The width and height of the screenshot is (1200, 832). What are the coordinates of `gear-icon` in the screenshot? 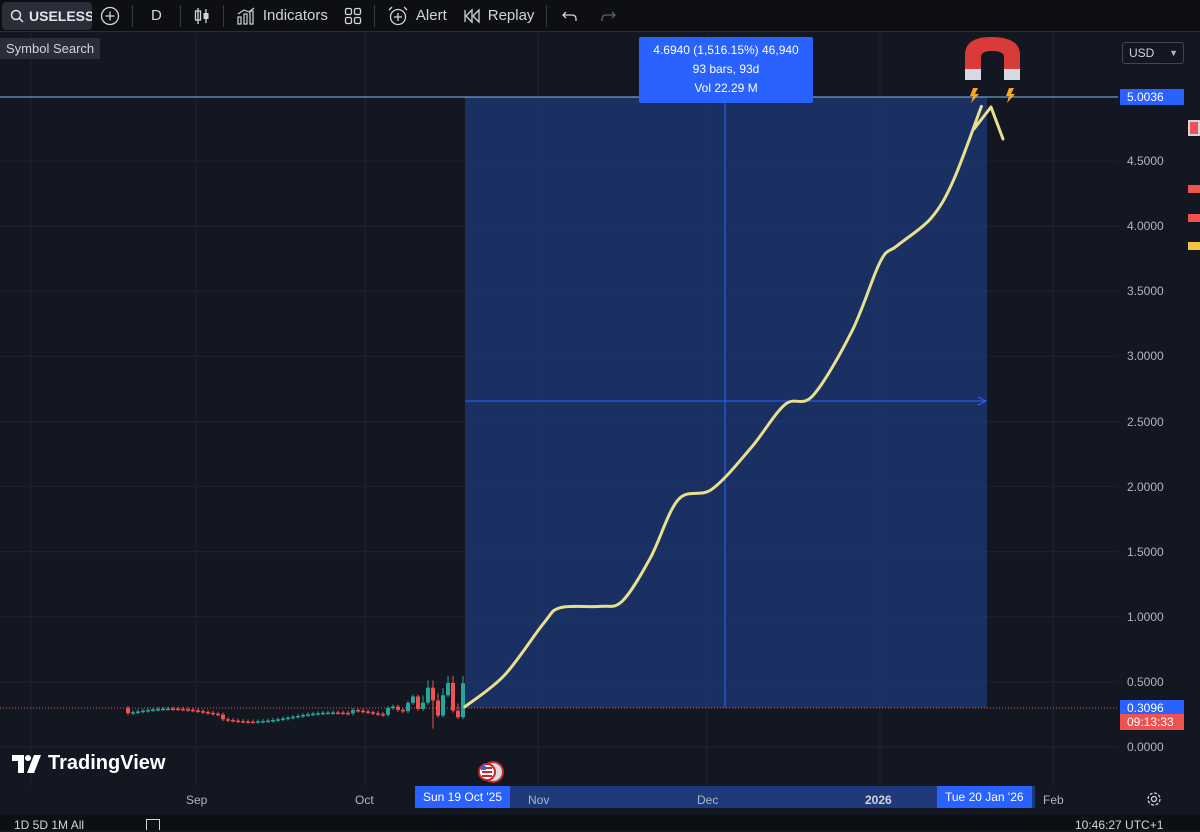 It's located at (1154, 799).